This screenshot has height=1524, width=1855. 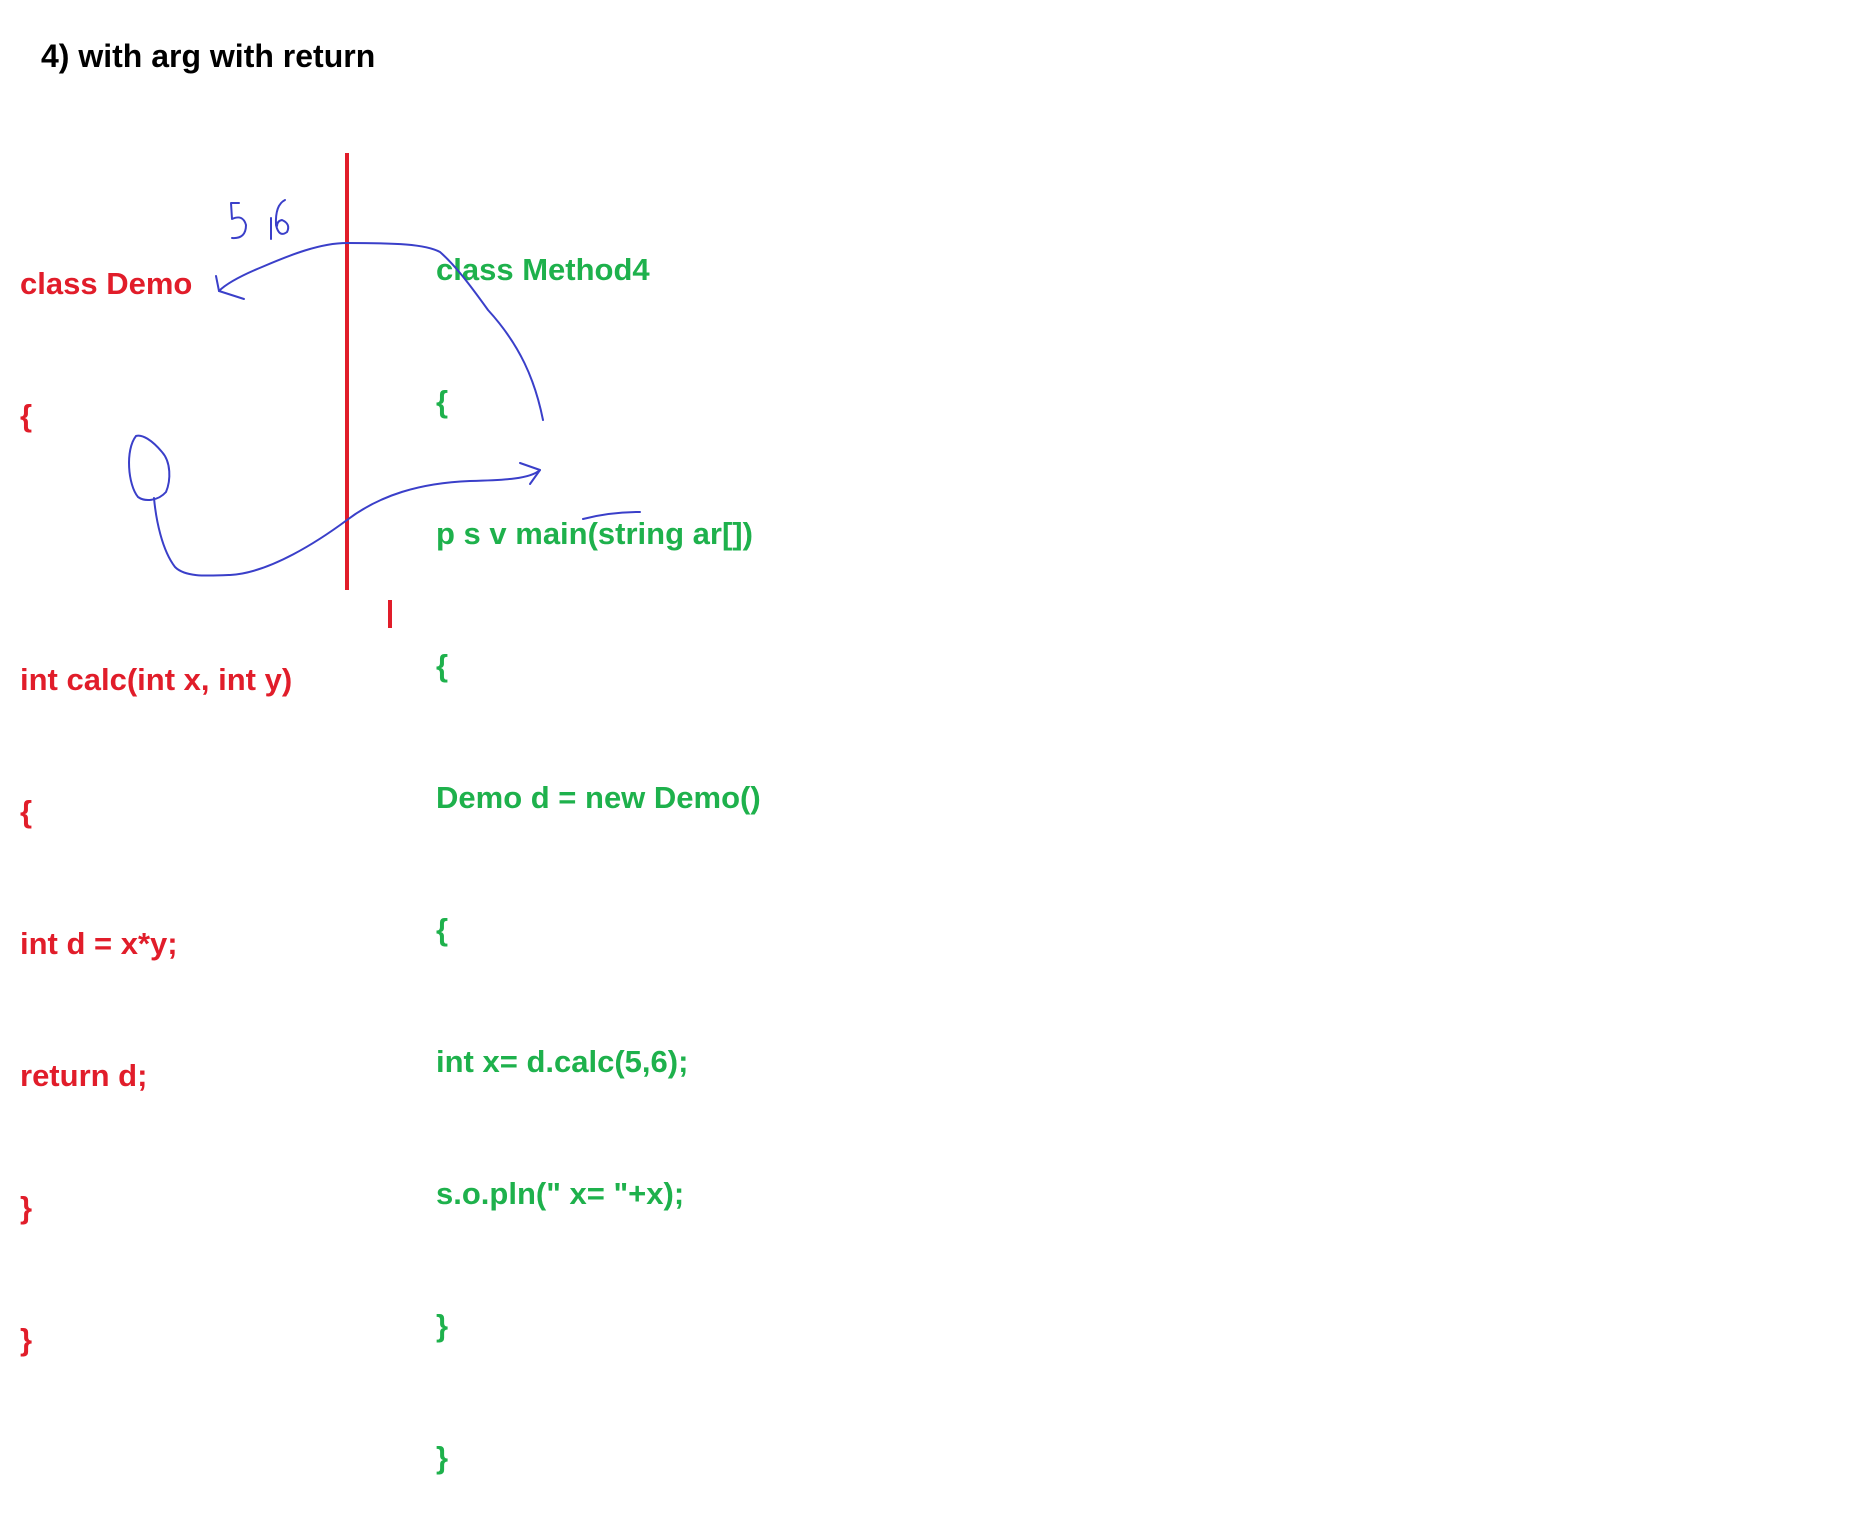 What do you see at coordinates (282, 217) in the screenshot?
I see `handwritten-six` at bounding box center [282, 217].